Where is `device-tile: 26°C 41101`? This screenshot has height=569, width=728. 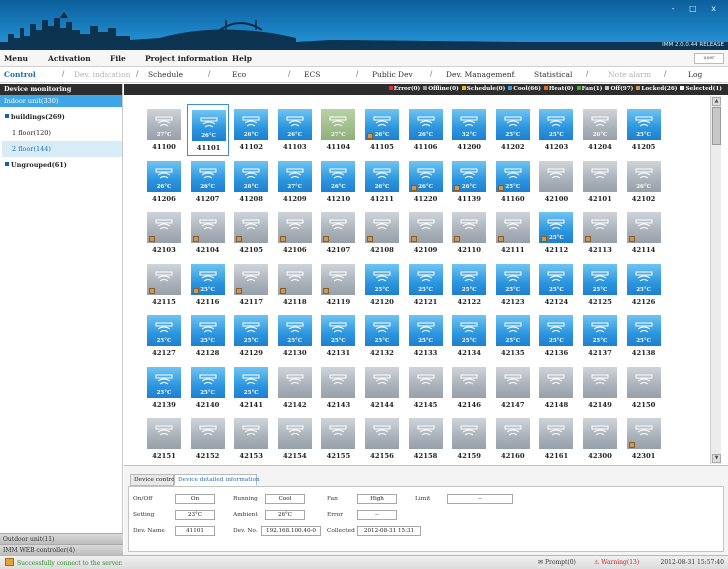
device-tile: 26°C 41101 is located at coordinates (207, 130).